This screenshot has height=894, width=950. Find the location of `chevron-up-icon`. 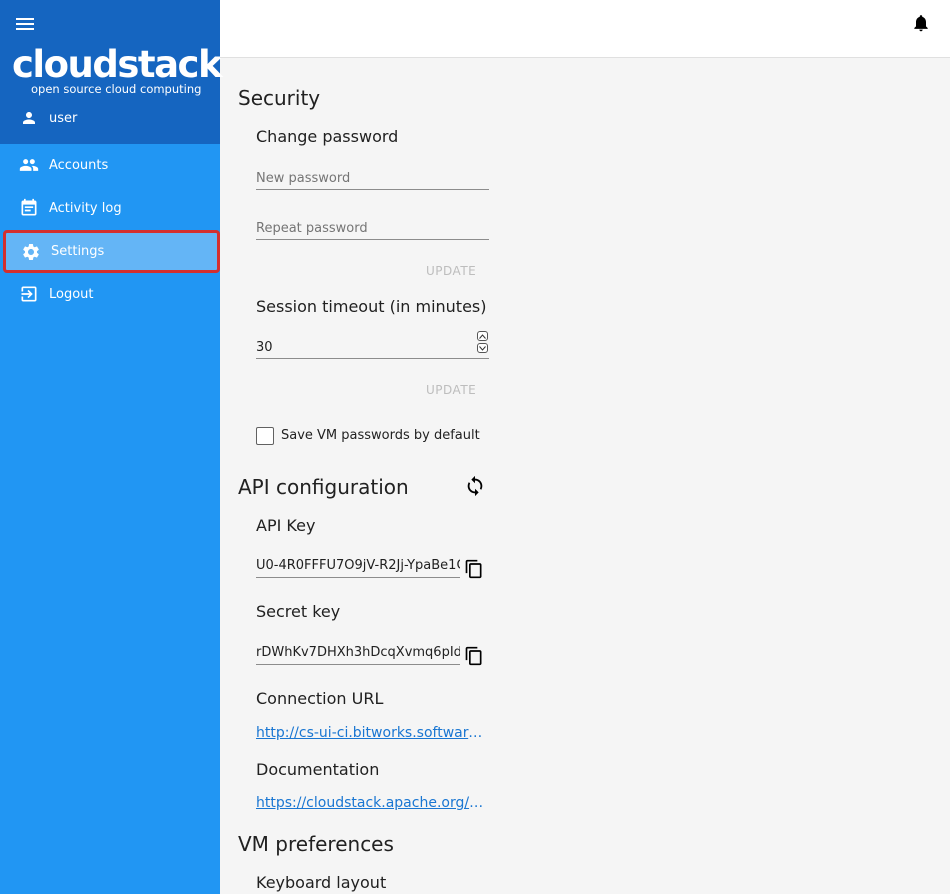

chevron-up-icon is located at coordinates (482, 336).